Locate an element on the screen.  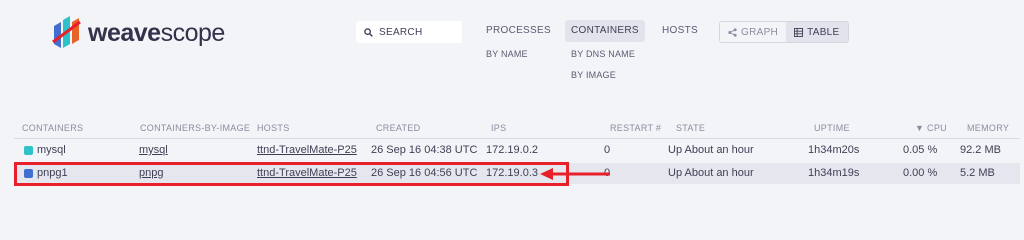
tab-processes: PROCESSES is located at coordinates (518, 31).